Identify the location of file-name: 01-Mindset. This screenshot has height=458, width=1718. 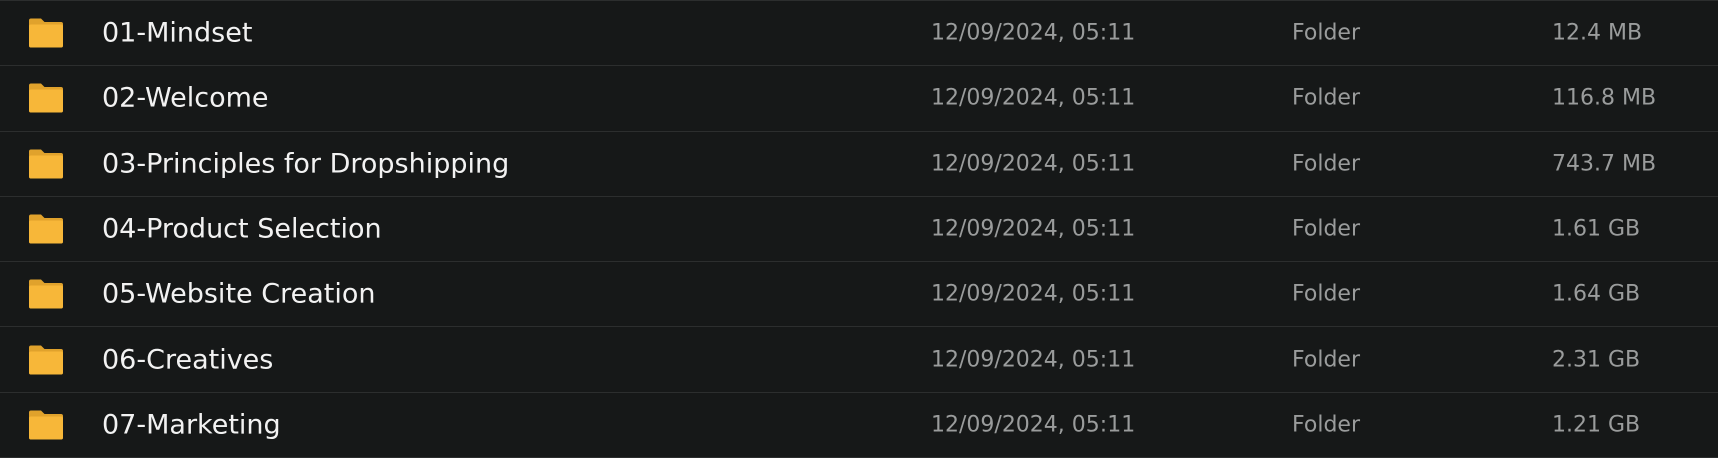
(177, 33).